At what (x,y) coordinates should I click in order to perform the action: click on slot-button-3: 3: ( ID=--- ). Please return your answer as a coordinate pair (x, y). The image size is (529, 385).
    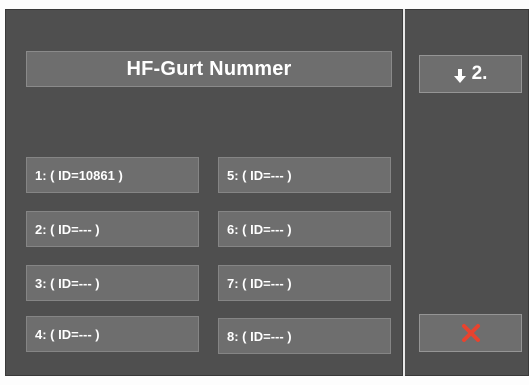
    Looking at the image, I should click on (112, 283).